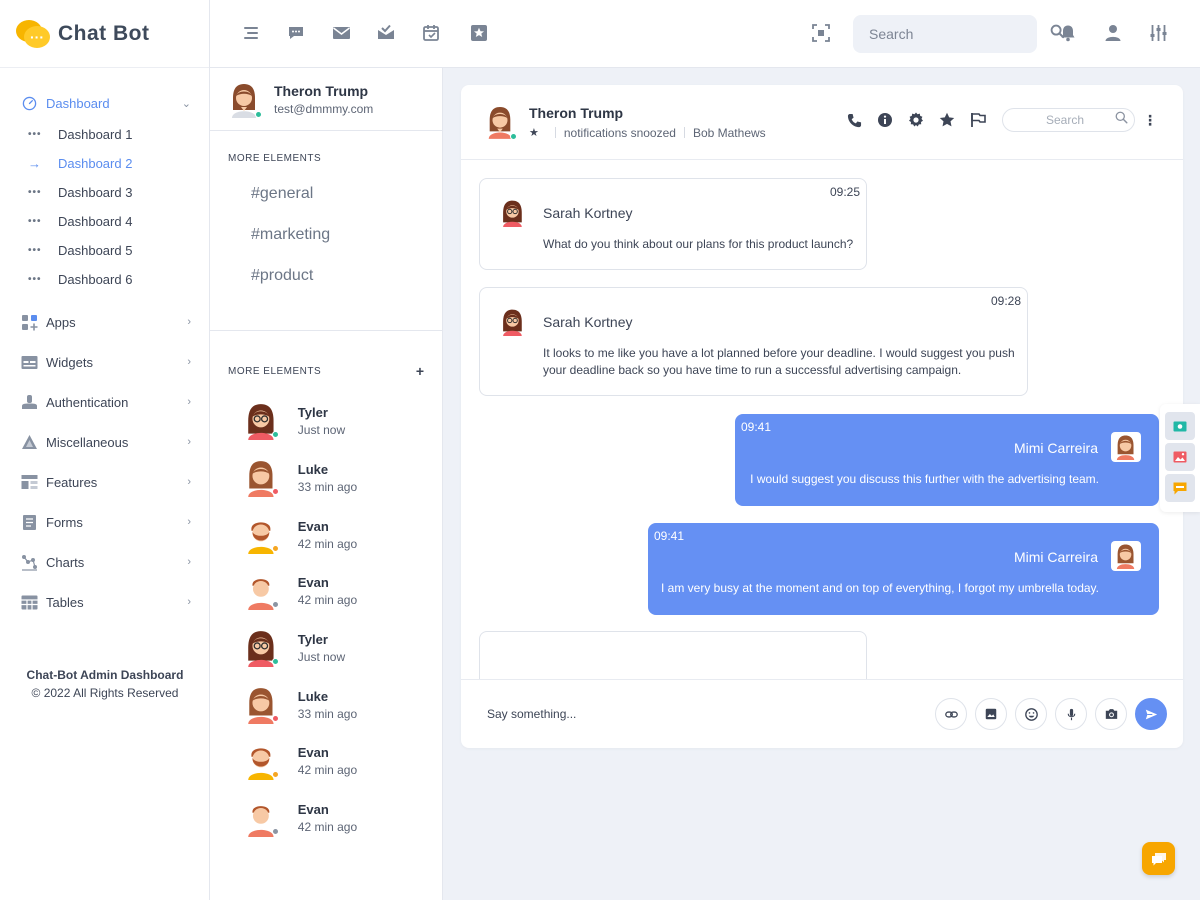 The width and height of the screenshot is (1200, 900). What do you see at coordinates (1180, 426) in the screenshot?
I see `money-icon` at bounding box center [1180, 426].